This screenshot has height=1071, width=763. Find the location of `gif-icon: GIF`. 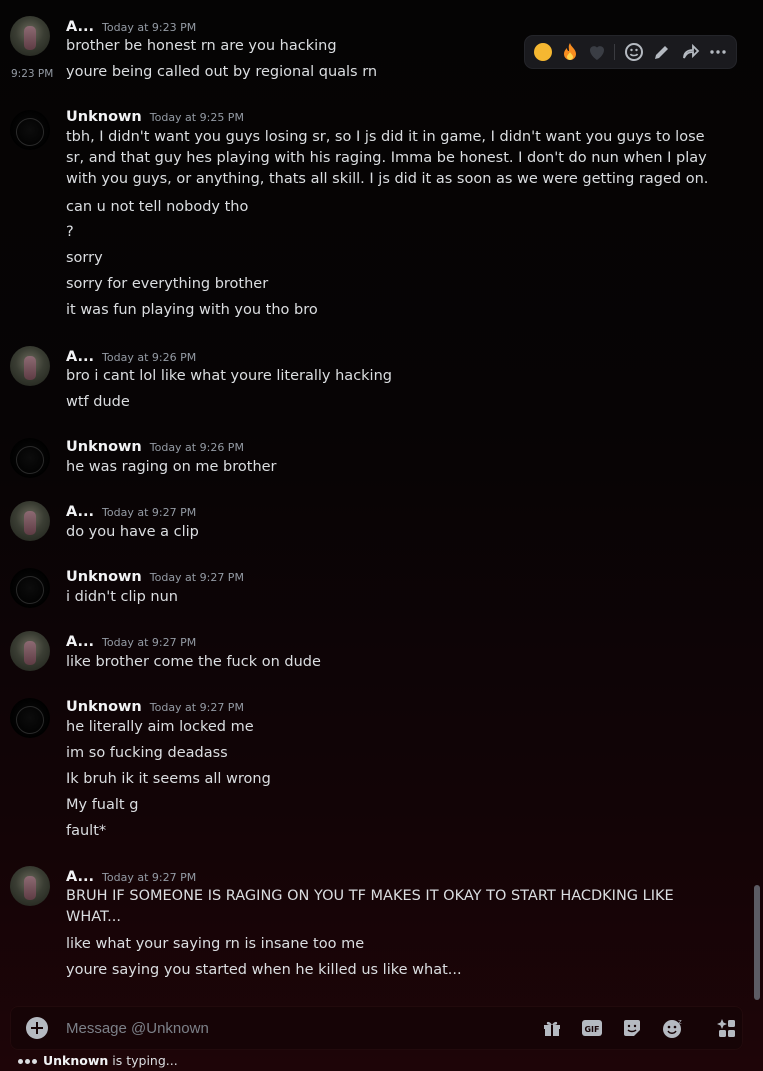

gif-icon: GIF is located at coordinates (592, 1028).